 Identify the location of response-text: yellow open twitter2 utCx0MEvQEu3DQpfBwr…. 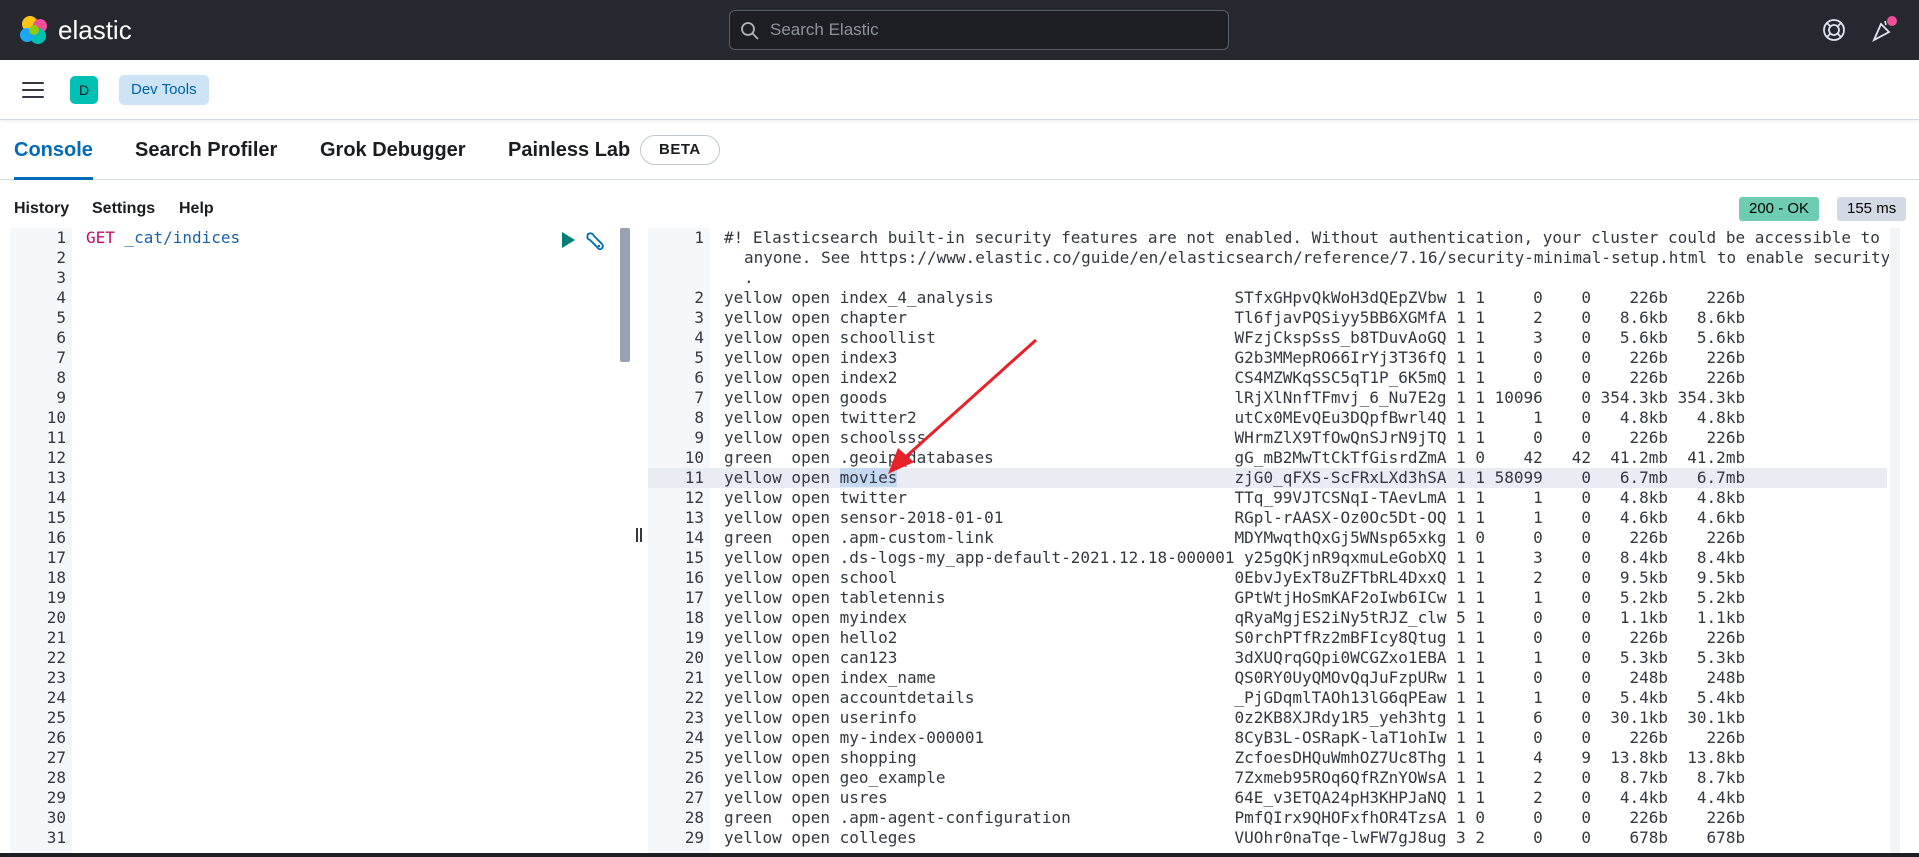
(1235, 417).